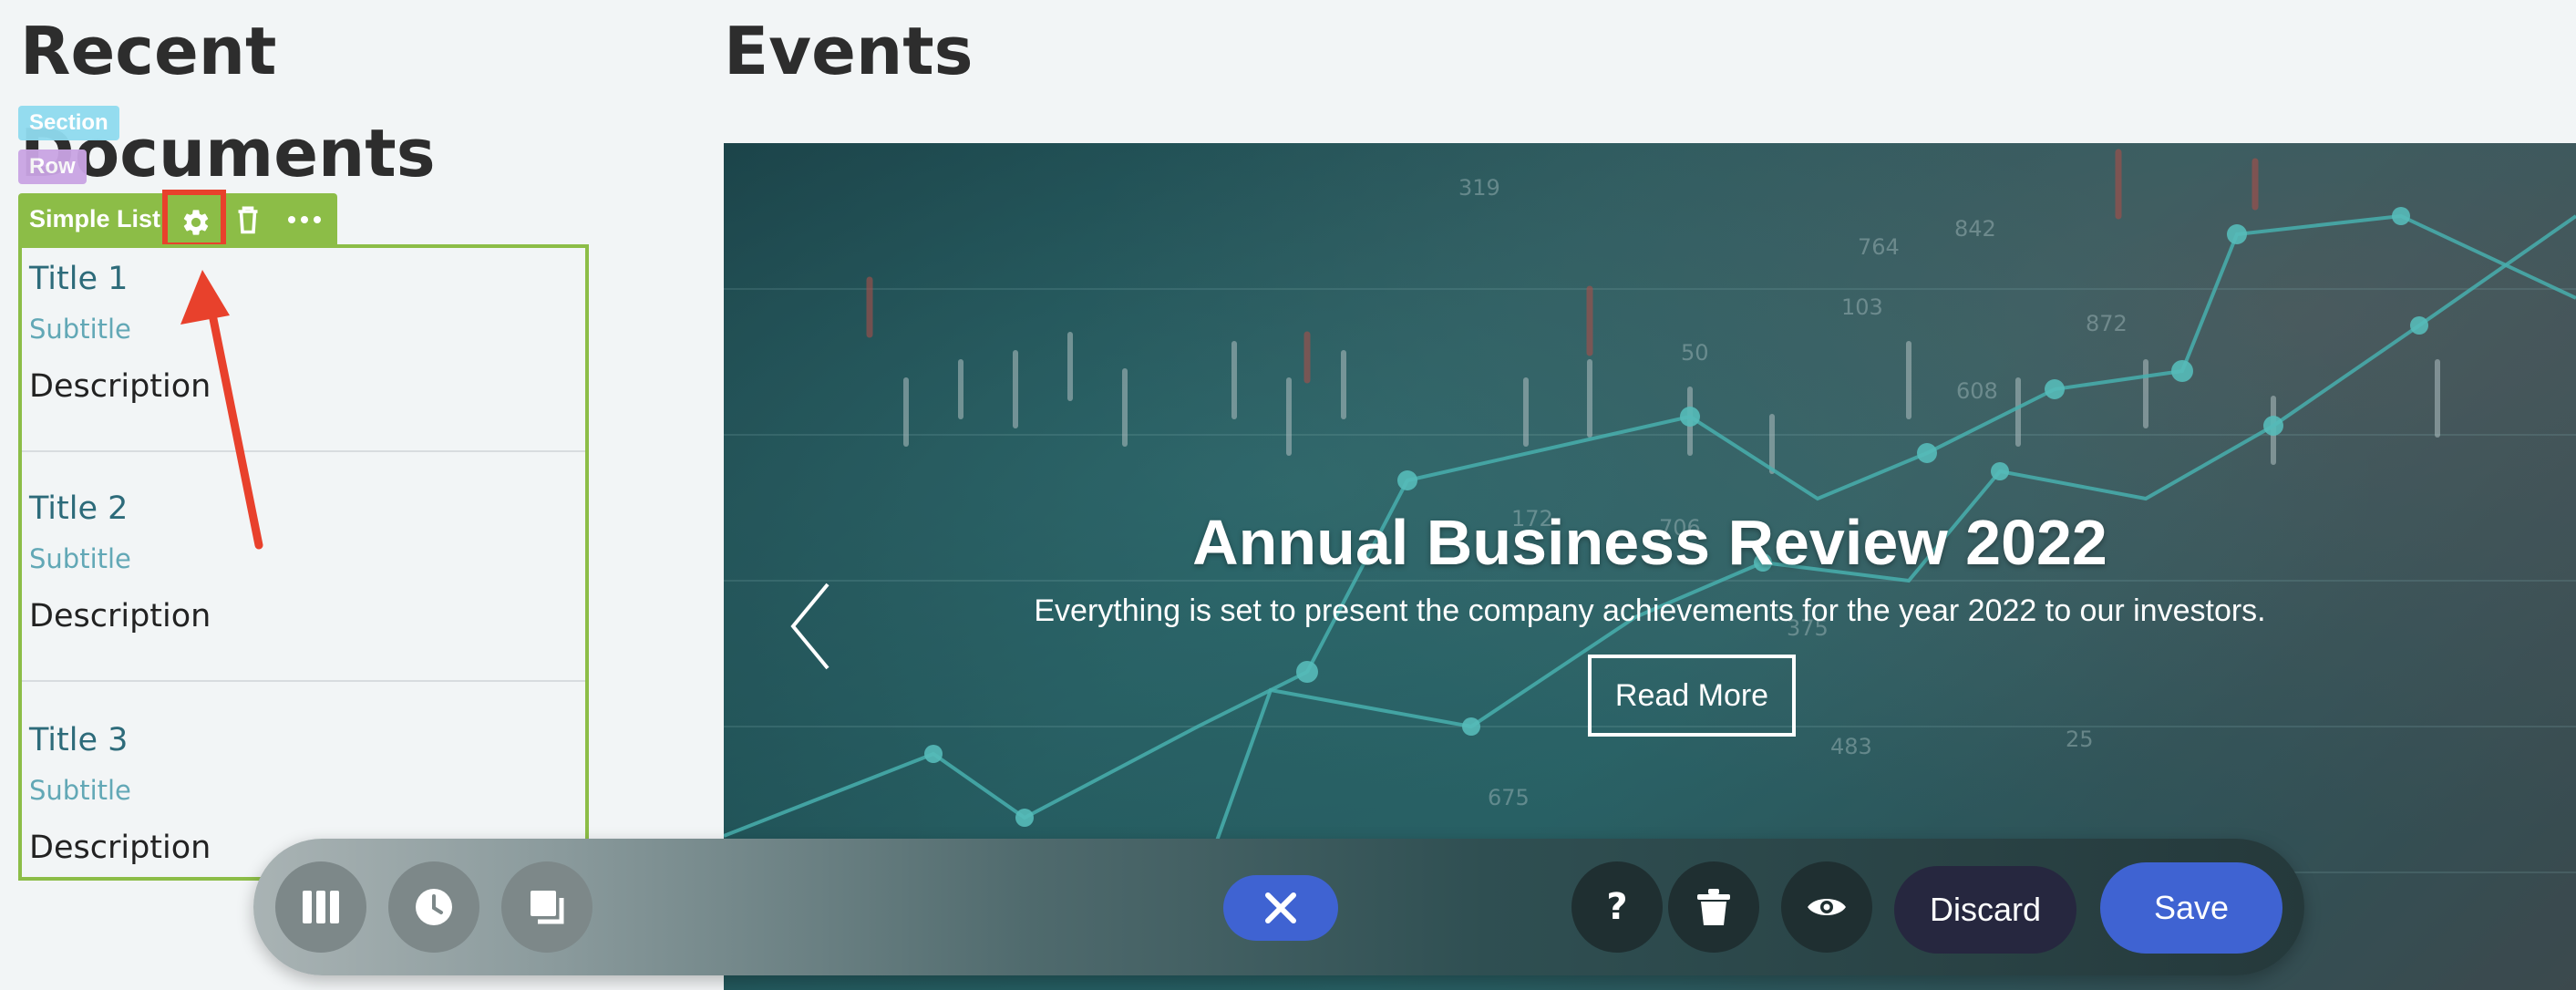 This screenshot has height=990, width=2576. Describe the element at coordinates (1692, 696) in the screenshot. I see `read-more-button: Read More` at that location.